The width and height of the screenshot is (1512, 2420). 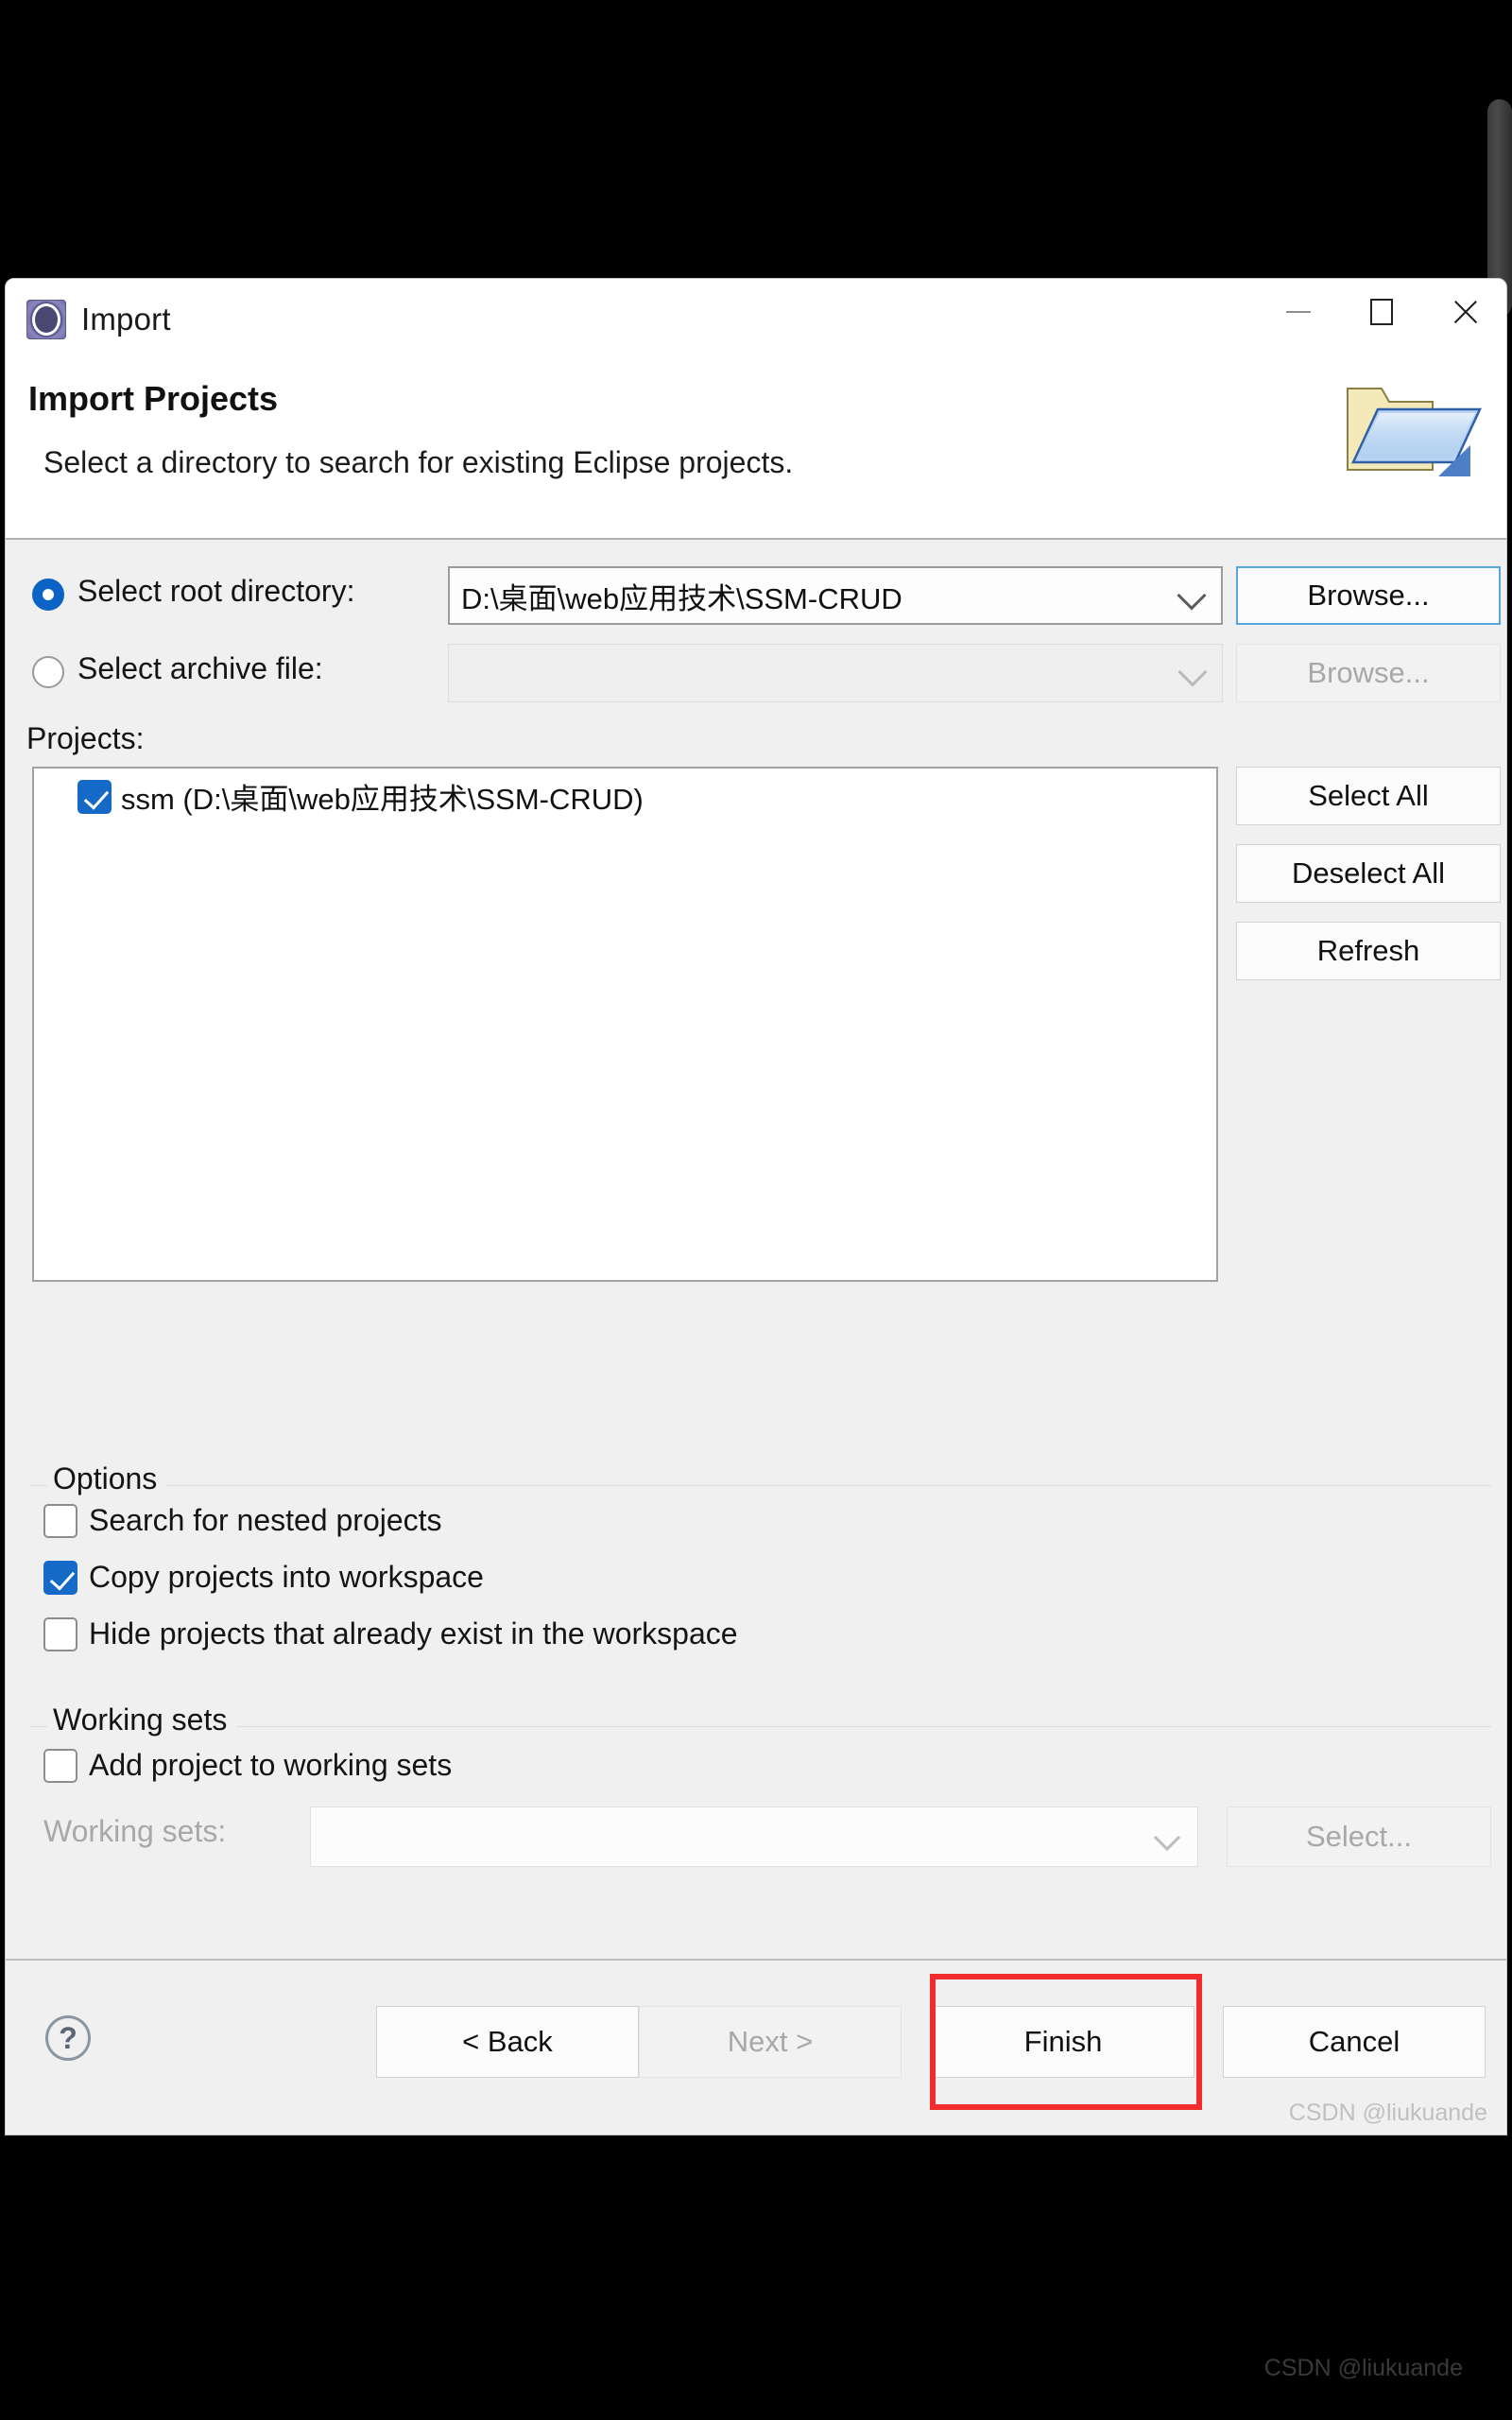 I want to click on radio-select-archive-file, so click(x=48, y=672).